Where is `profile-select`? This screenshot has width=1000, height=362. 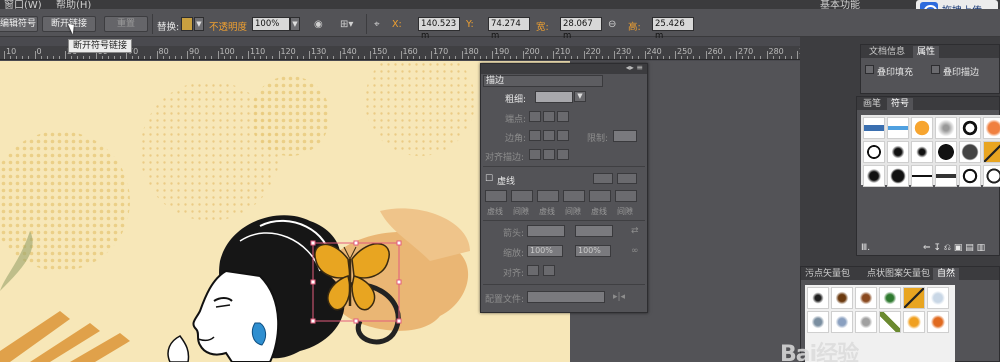 profile-select is located at coordinates (566, 297).